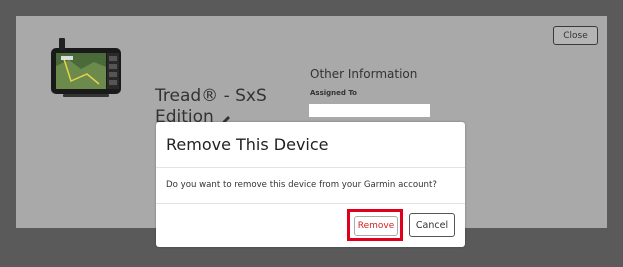 Image resolution: width=623 pixels, height=267 pixels. I want to click on remove-button: Remove, so click(376, 226).